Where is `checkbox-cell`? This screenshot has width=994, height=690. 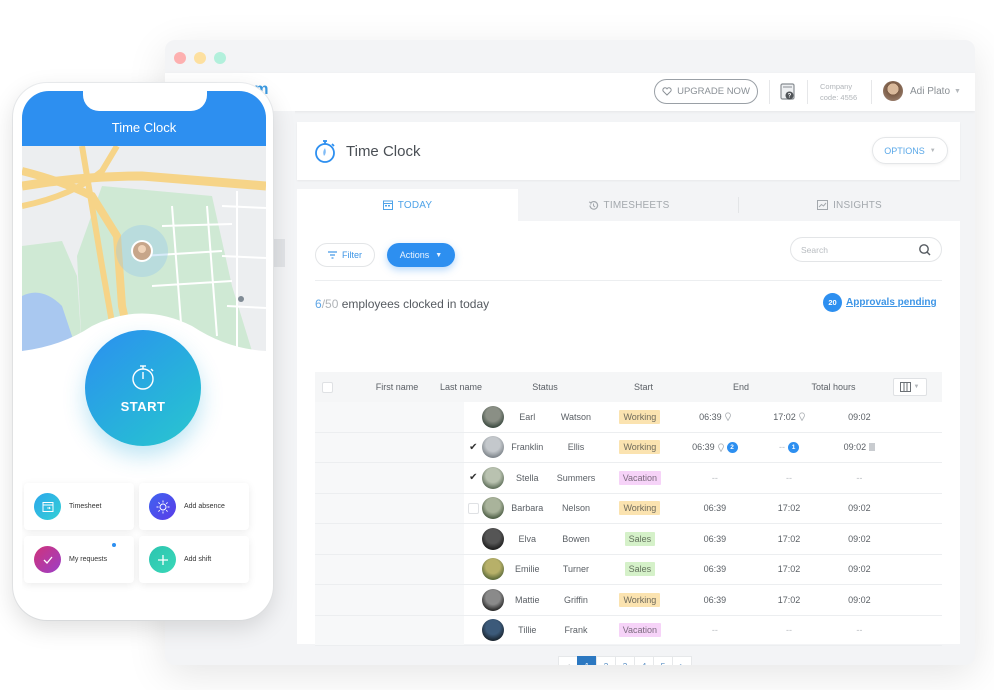
checkbox-cell is located at coordinates (473, 599).